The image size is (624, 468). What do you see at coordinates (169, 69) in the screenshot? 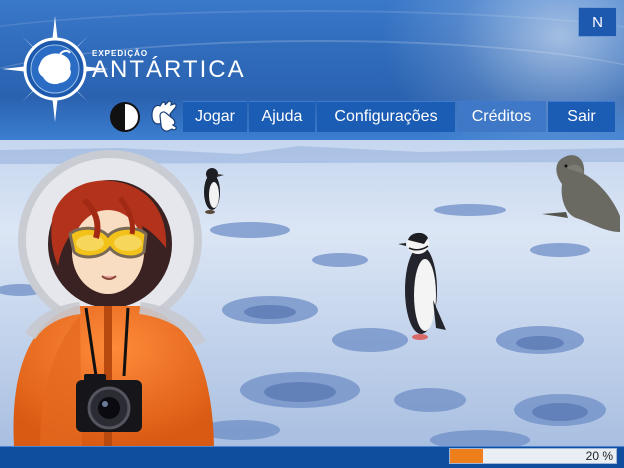
I see `brand-title: ANTÁRTICA` at bounding box center [169, 69].